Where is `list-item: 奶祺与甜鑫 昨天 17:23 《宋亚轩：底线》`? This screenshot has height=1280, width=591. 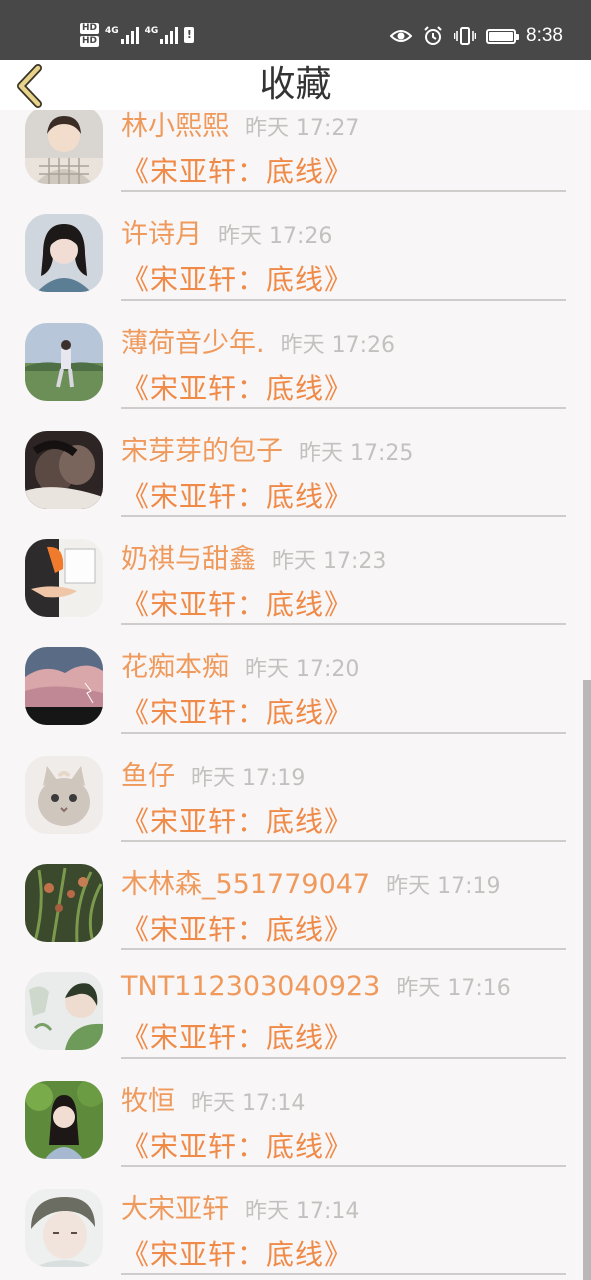
list-item: 奶祺与甜鑫 昨天 17:23 《宋亚轩：底线》 is located at coordinates (295, 571).